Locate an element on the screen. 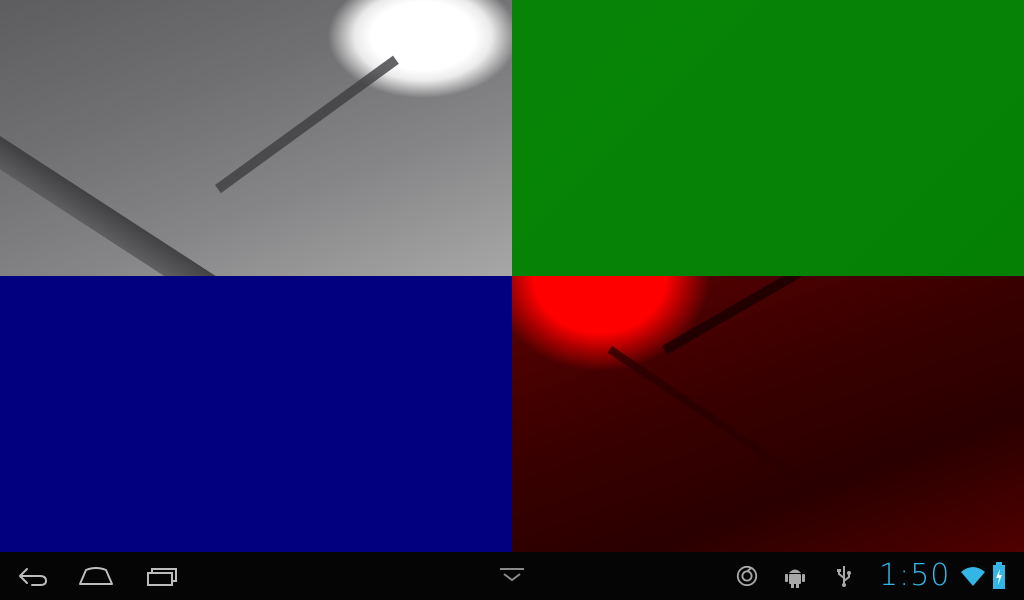  usb-notification is located at coordinates (844, 576).